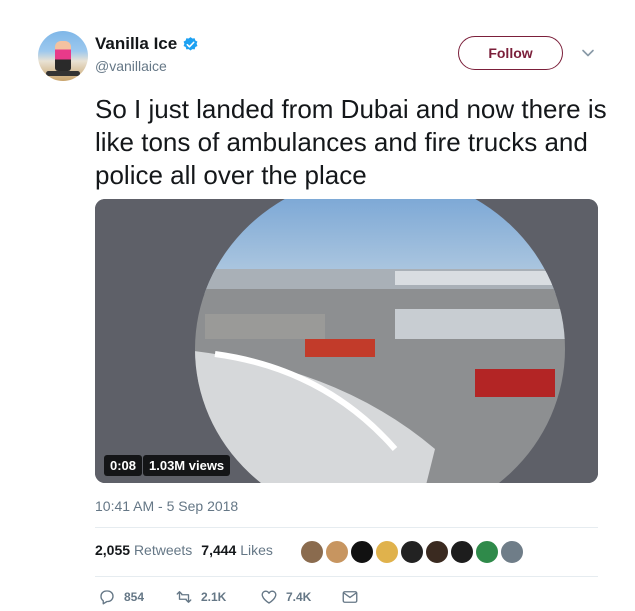  I want to click on envelope-icon, so click(350, 597).